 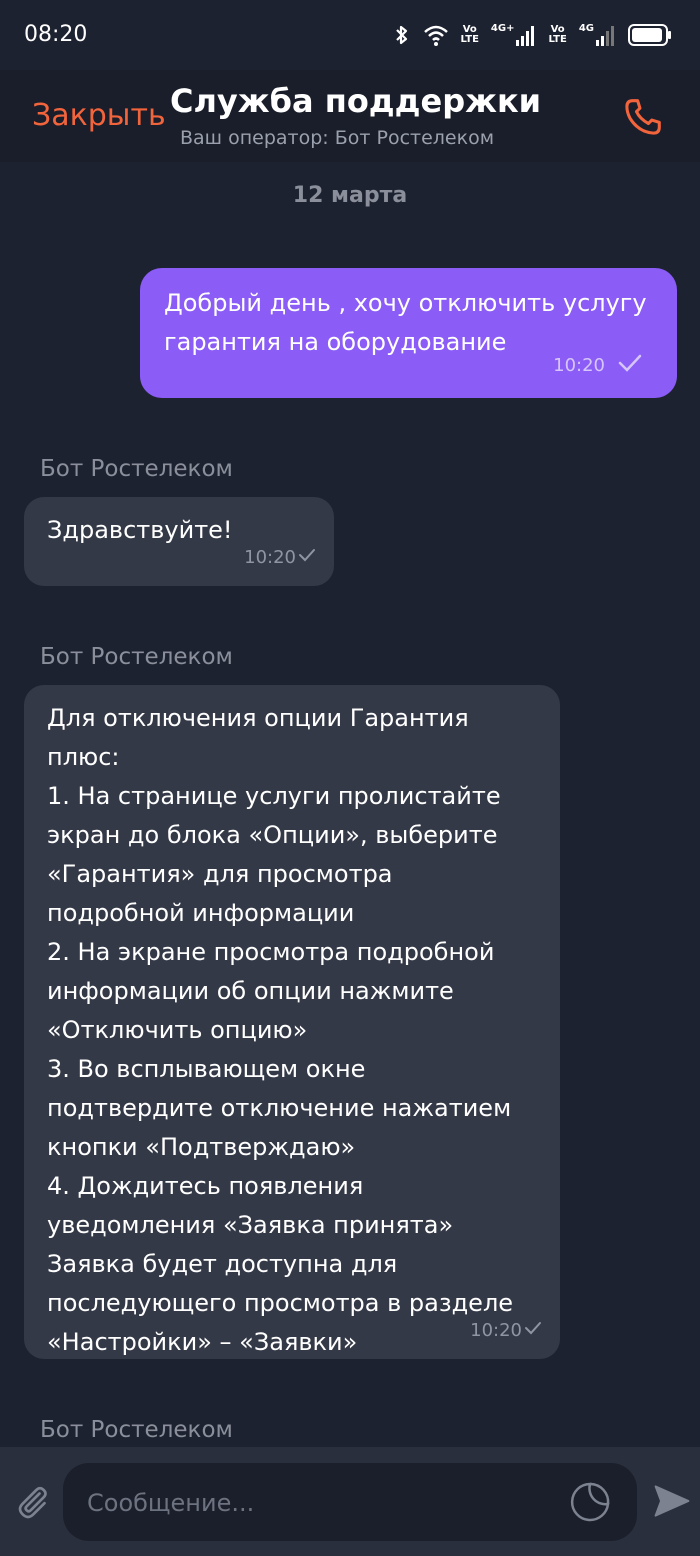 What do you see at coordinates (643, 117) in the screenshot?
I see `phone-icon` at bounding box center [643, 117].